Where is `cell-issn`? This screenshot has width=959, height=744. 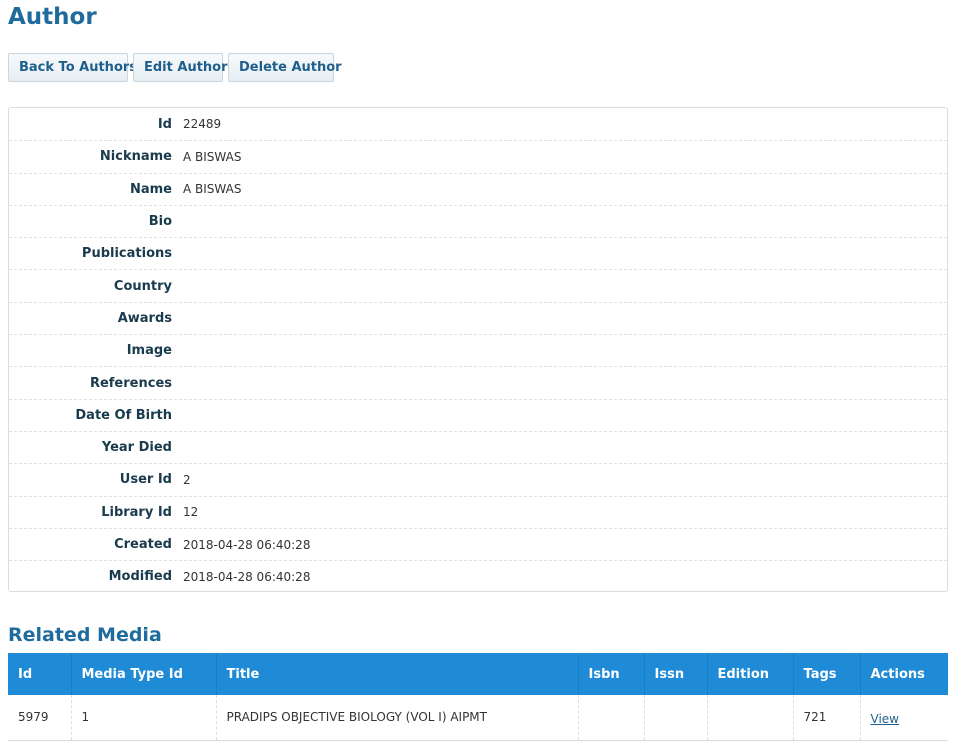
cell-issn is located at coordinates (675, 718).